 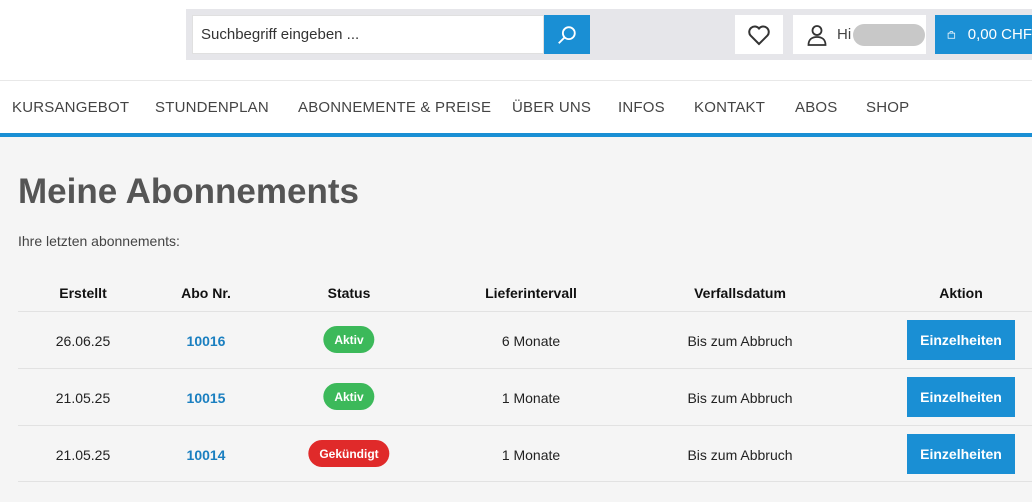 What do you see at coordinates (961, 293) in the screenshot?
I see `column-header-aktion: Aktion` at bounding box center [961, 293].